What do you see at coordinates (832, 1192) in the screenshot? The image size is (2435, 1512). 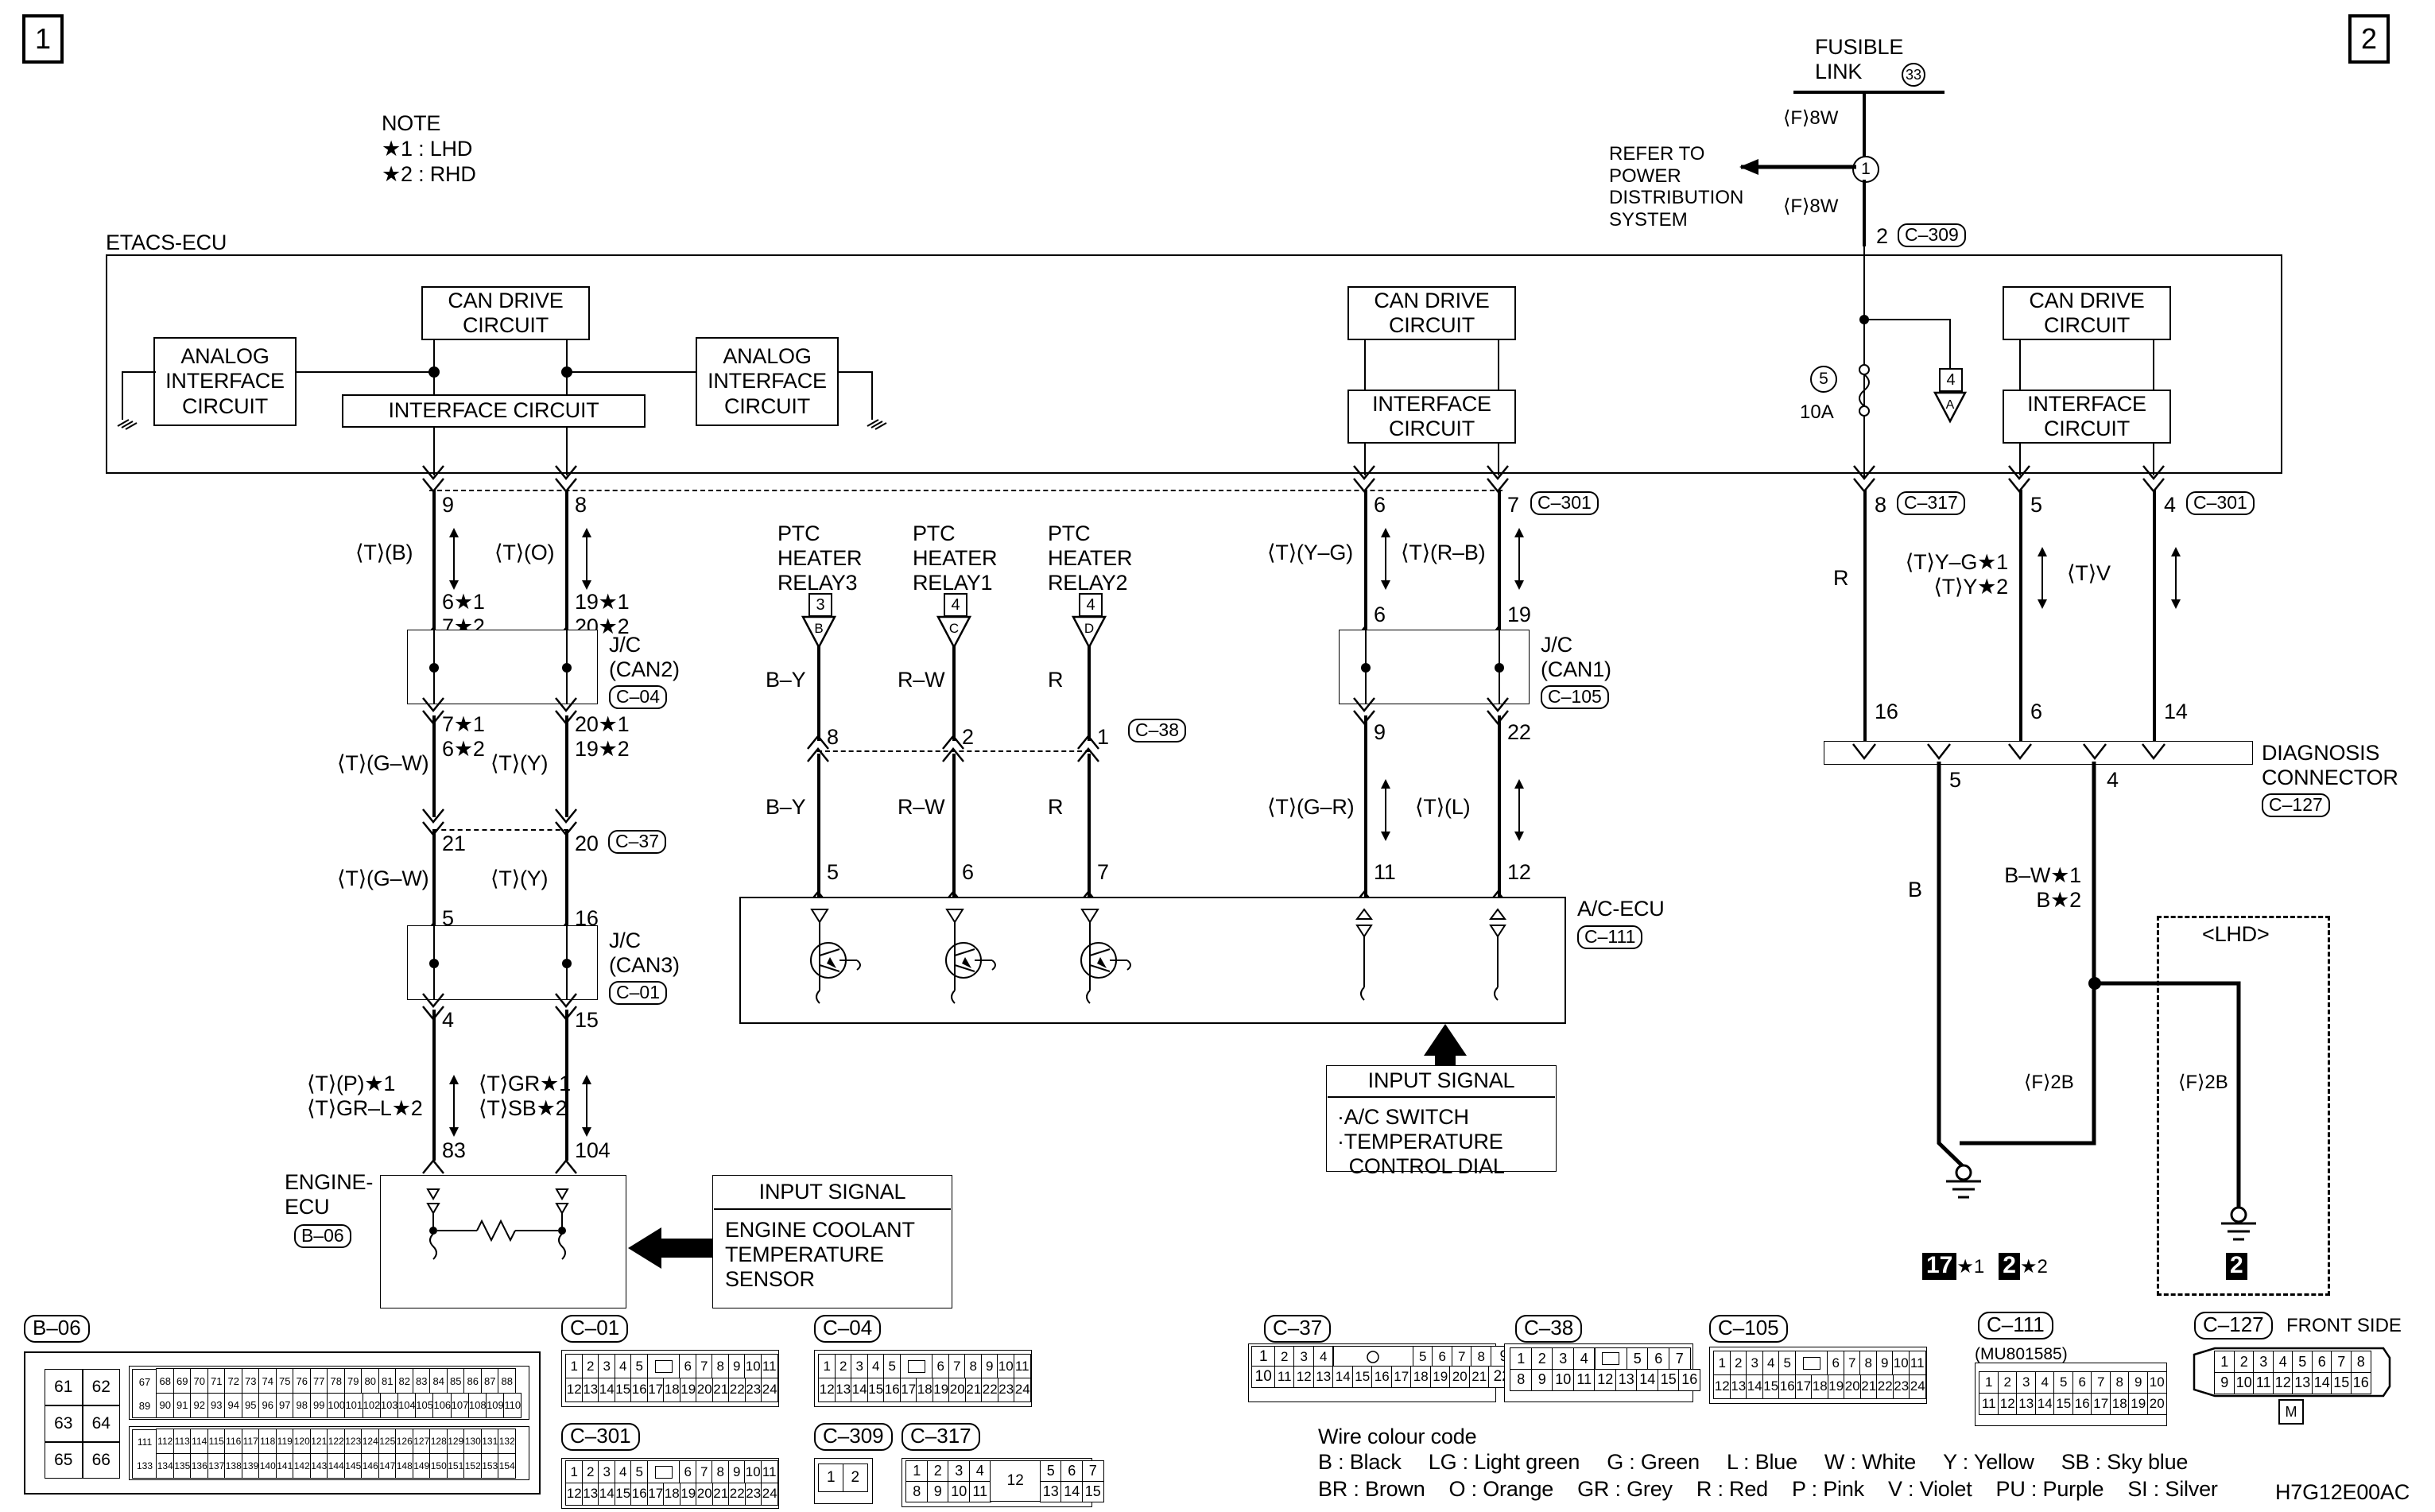 I see `engine-input-signal-title: INPUT SIGNAL` at bounding box center [832, 1192].